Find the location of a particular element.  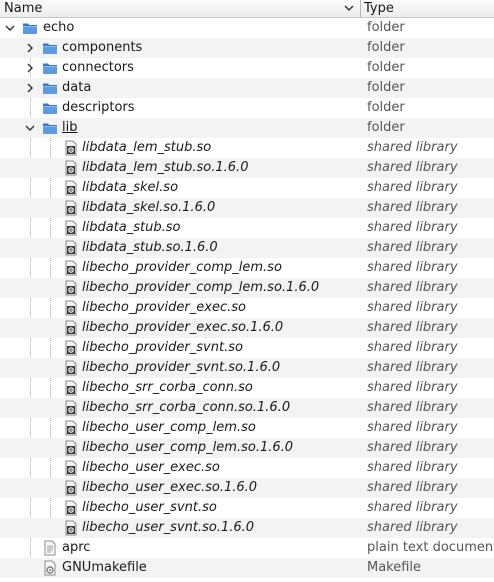

tree-row: components folder is located at coordinates (247, 48).